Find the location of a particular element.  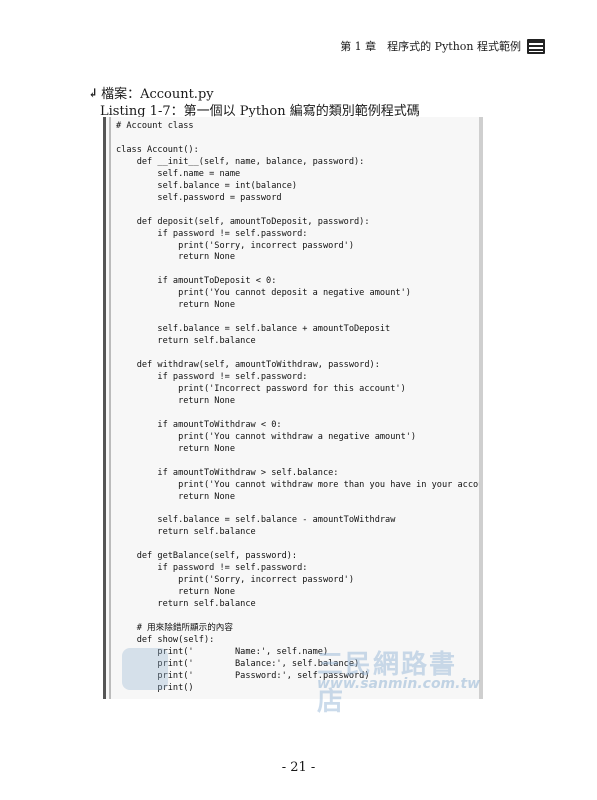

running-header: 第 1 章 程序式的 Python 程式範例 is located at coordinates (442, 46).